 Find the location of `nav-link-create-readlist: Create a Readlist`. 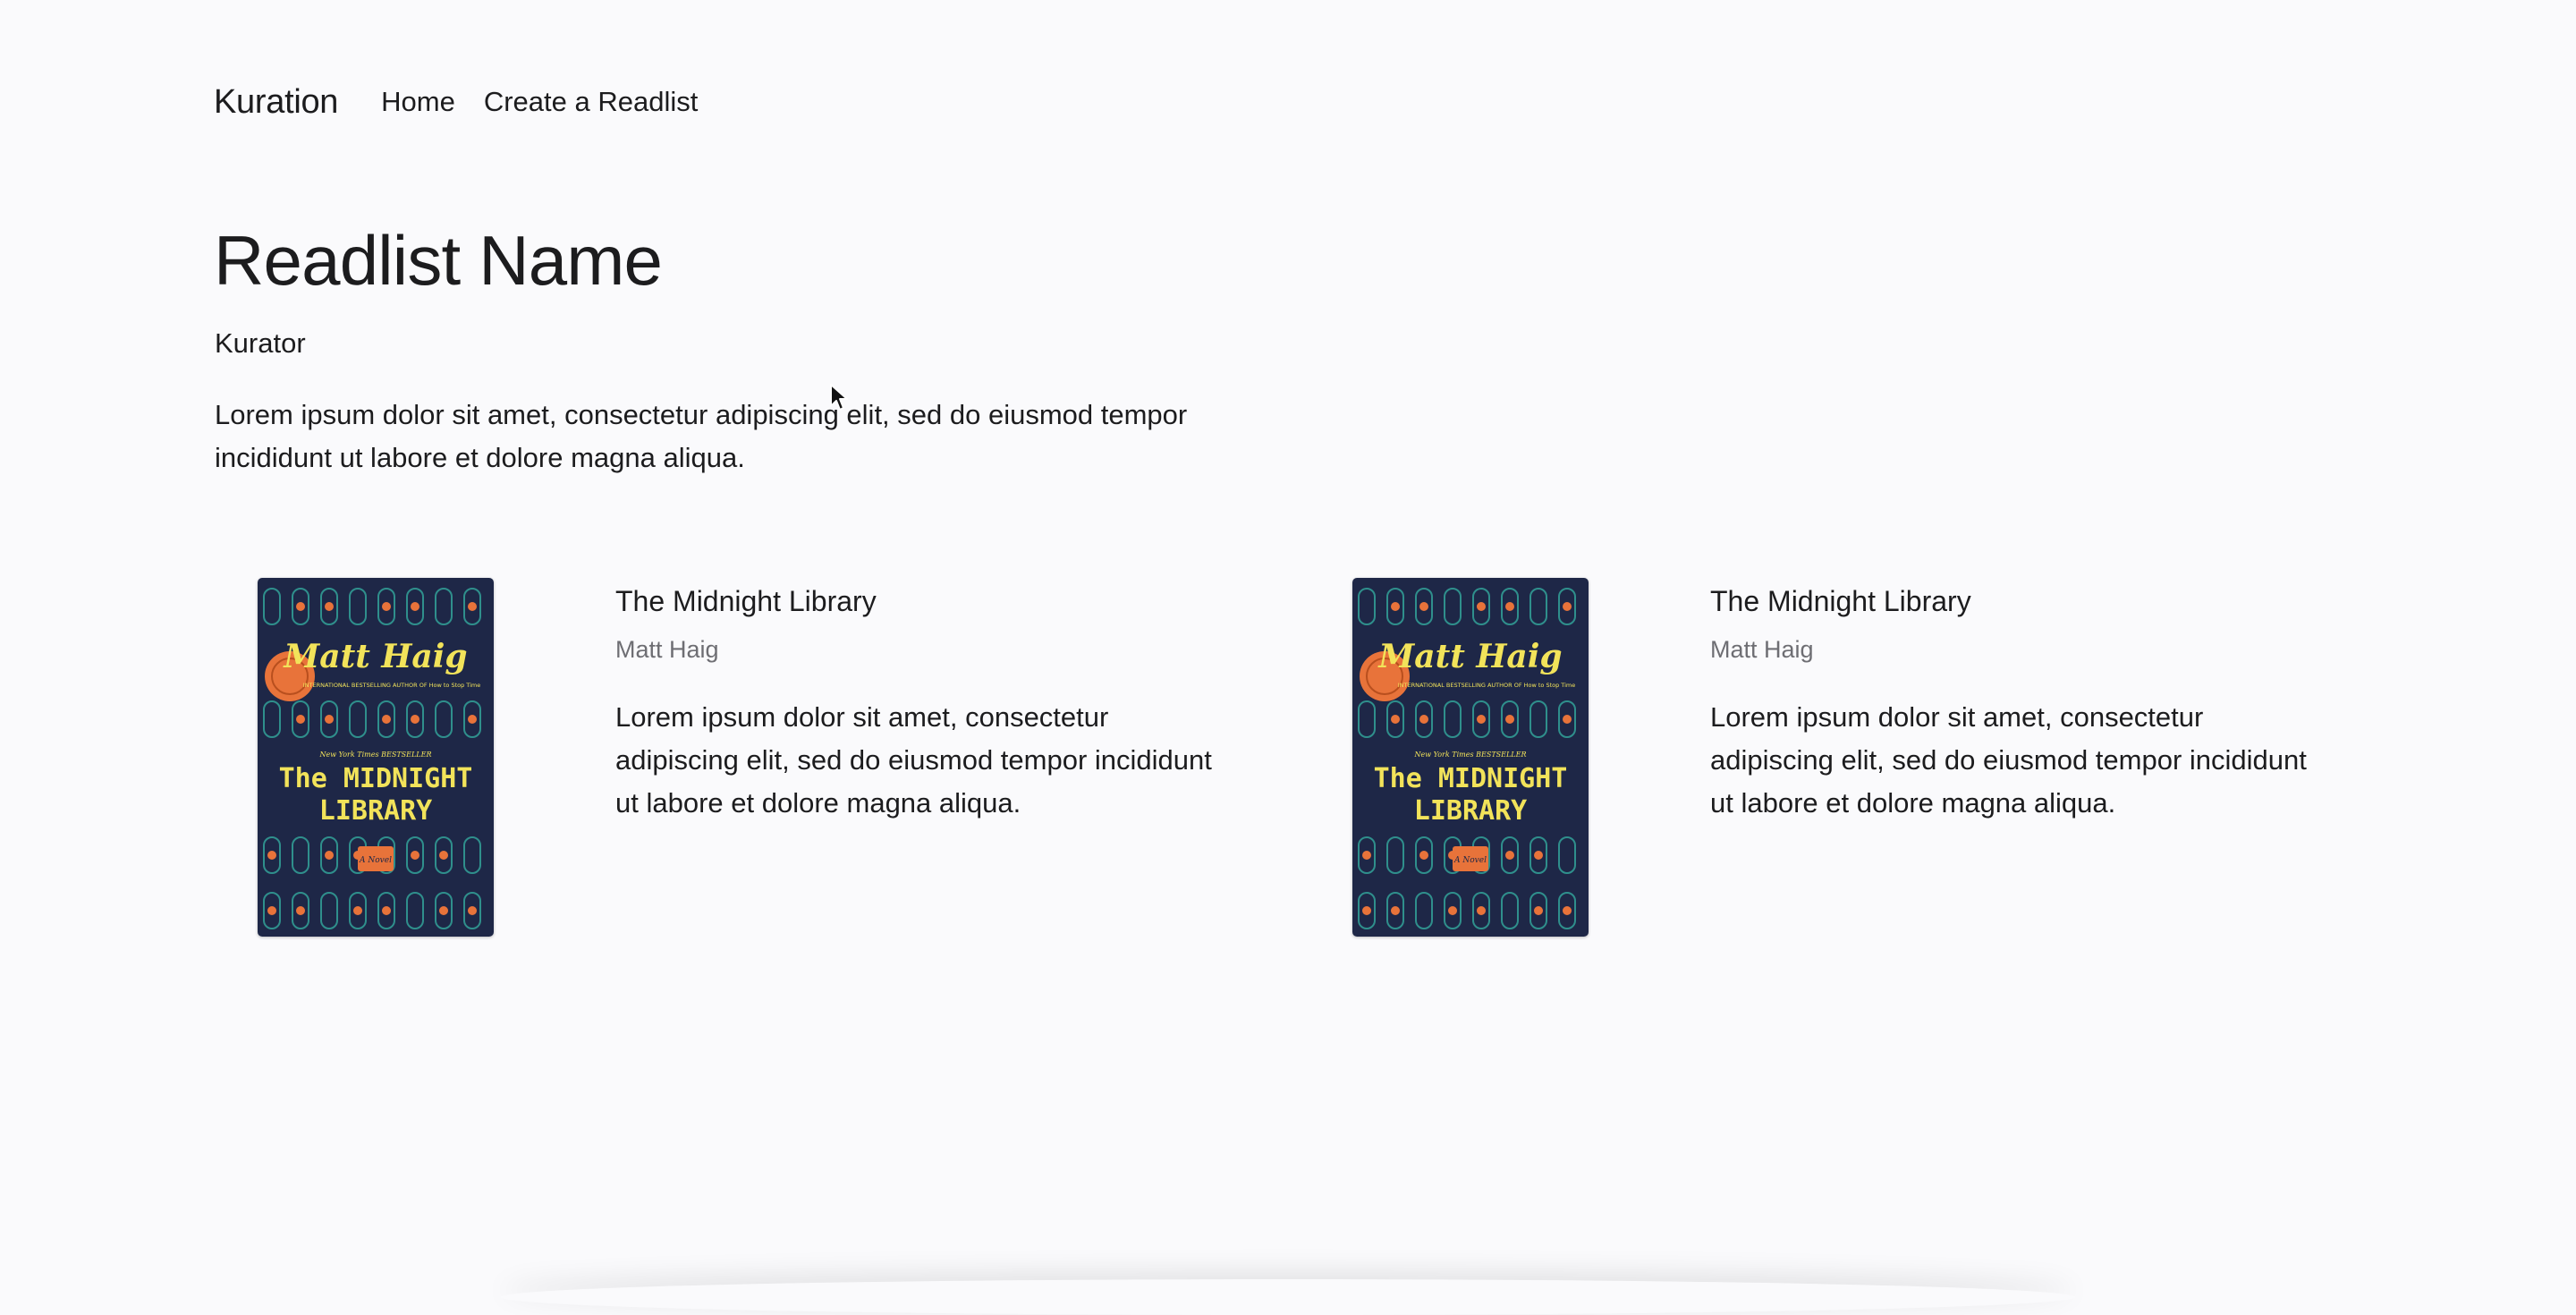

nav-link-create-readlist: Create a Readlist is located at coordinates (591, 102).